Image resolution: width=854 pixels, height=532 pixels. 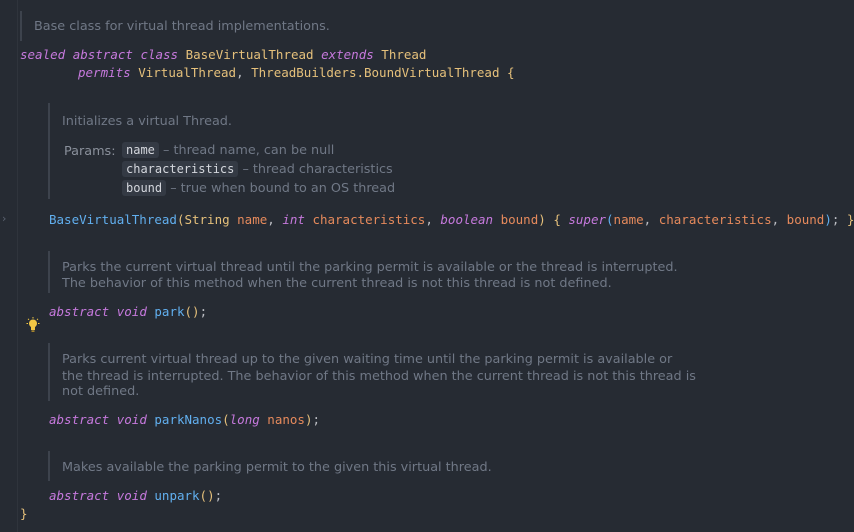 I want to click on method-name: parkNanos, so click(x=188, y=419).